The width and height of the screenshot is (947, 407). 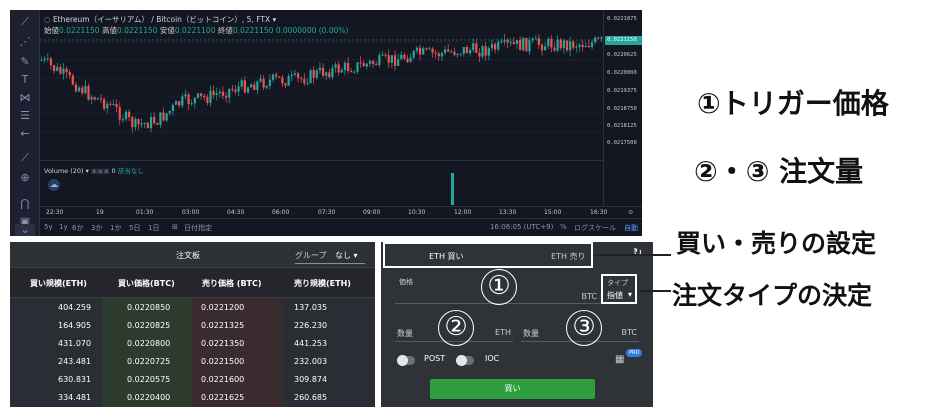 What do you see at coordinates (446, 256) in the screenshot?
I see `tab-buy-eth: ETH 買い` at bounding box center [446, 256].